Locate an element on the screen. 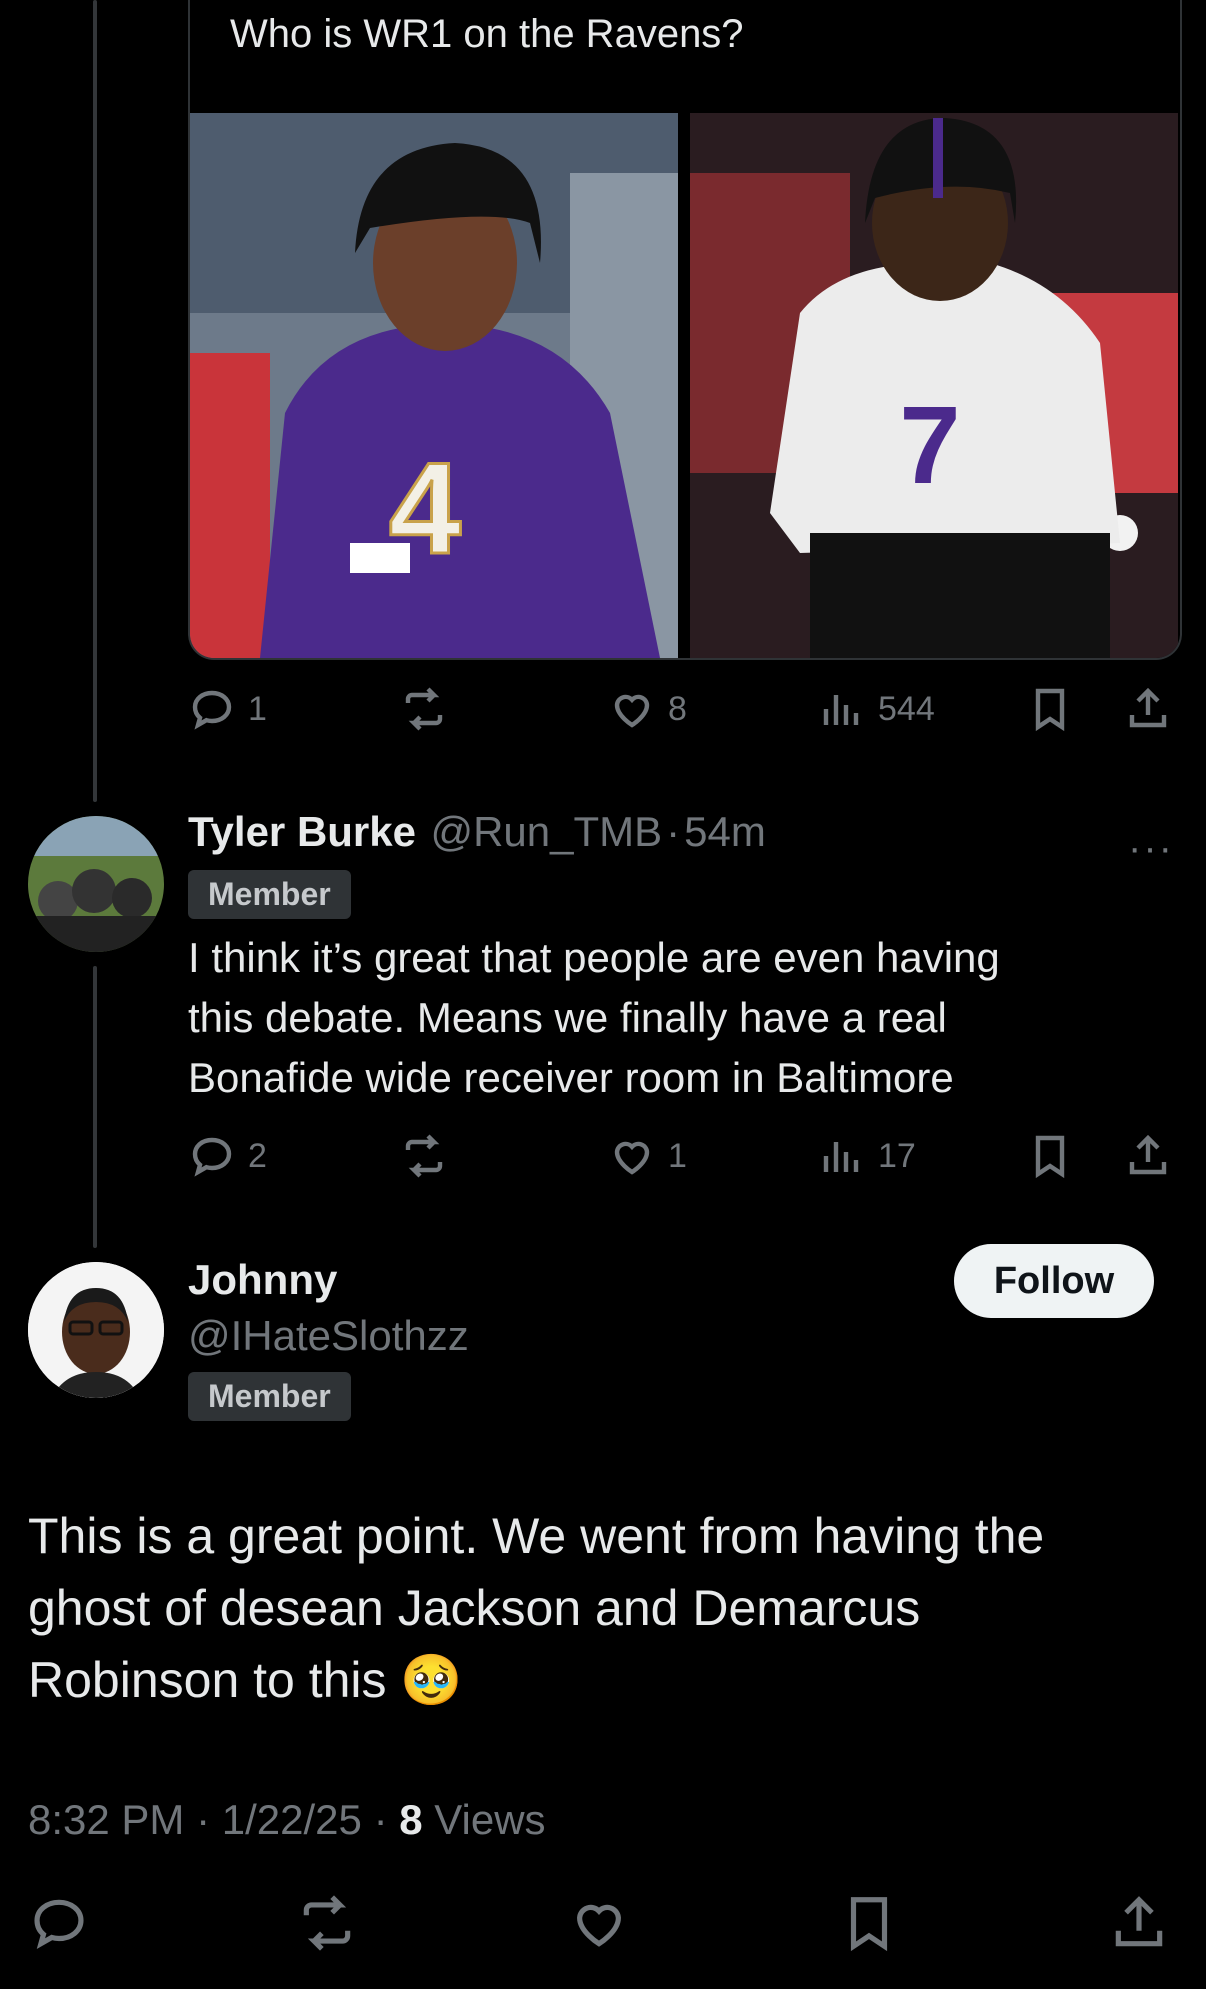 This screenshot has width=1206, height=1989. reply-button is located at coordinates (59, 1925).